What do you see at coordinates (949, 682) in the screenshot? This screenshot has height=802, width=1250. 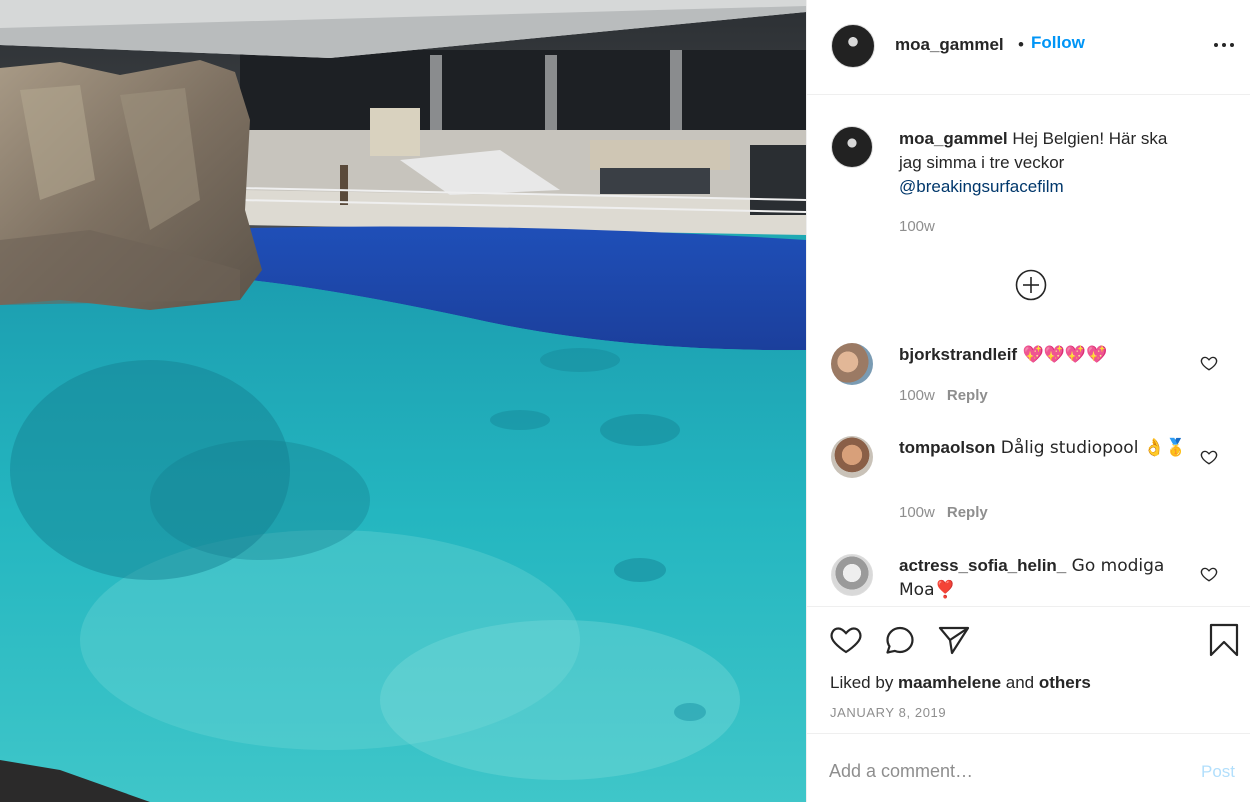 I see `liked-user-link: maamhelene` at bounding box center [949, 682].